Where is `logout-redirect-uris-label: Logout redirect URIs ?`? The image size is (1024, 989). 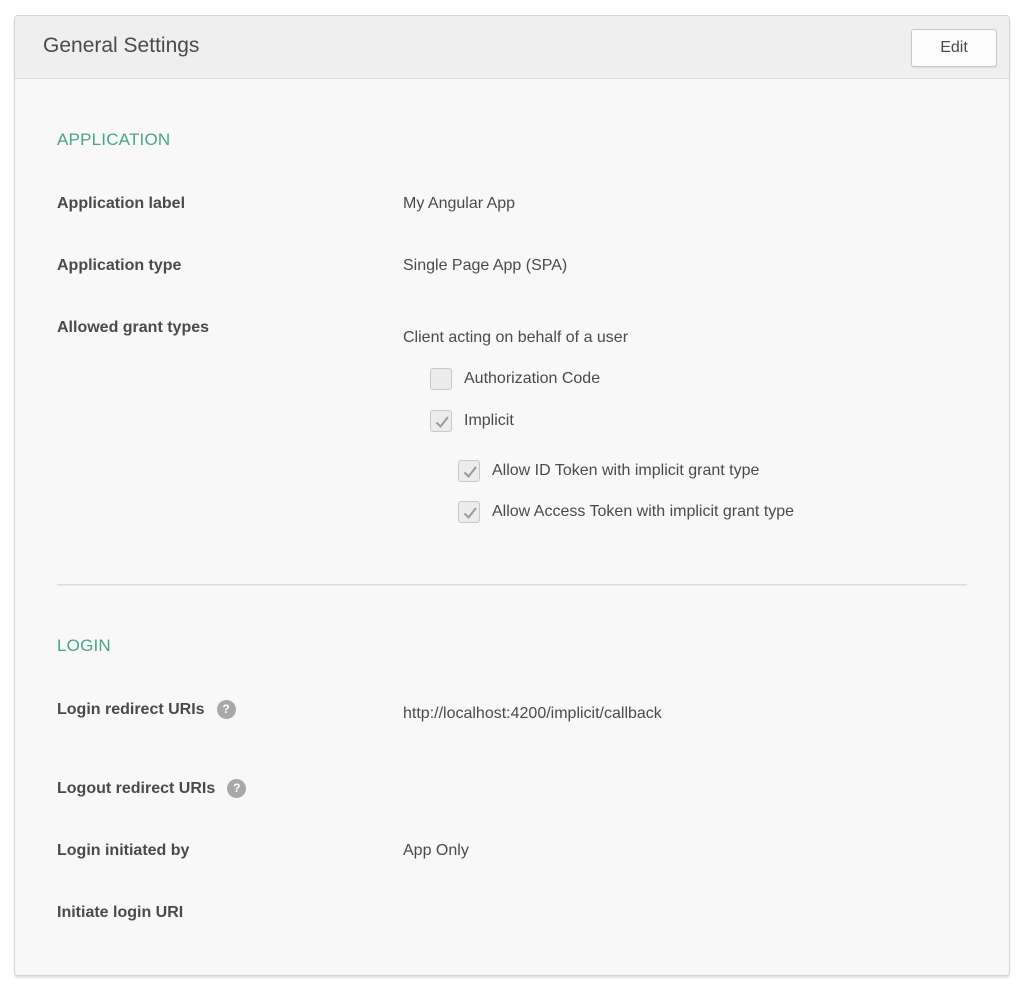
logout-redirect-uris-label: Logout redirect URIs ? is located at coordinates (152, 788).